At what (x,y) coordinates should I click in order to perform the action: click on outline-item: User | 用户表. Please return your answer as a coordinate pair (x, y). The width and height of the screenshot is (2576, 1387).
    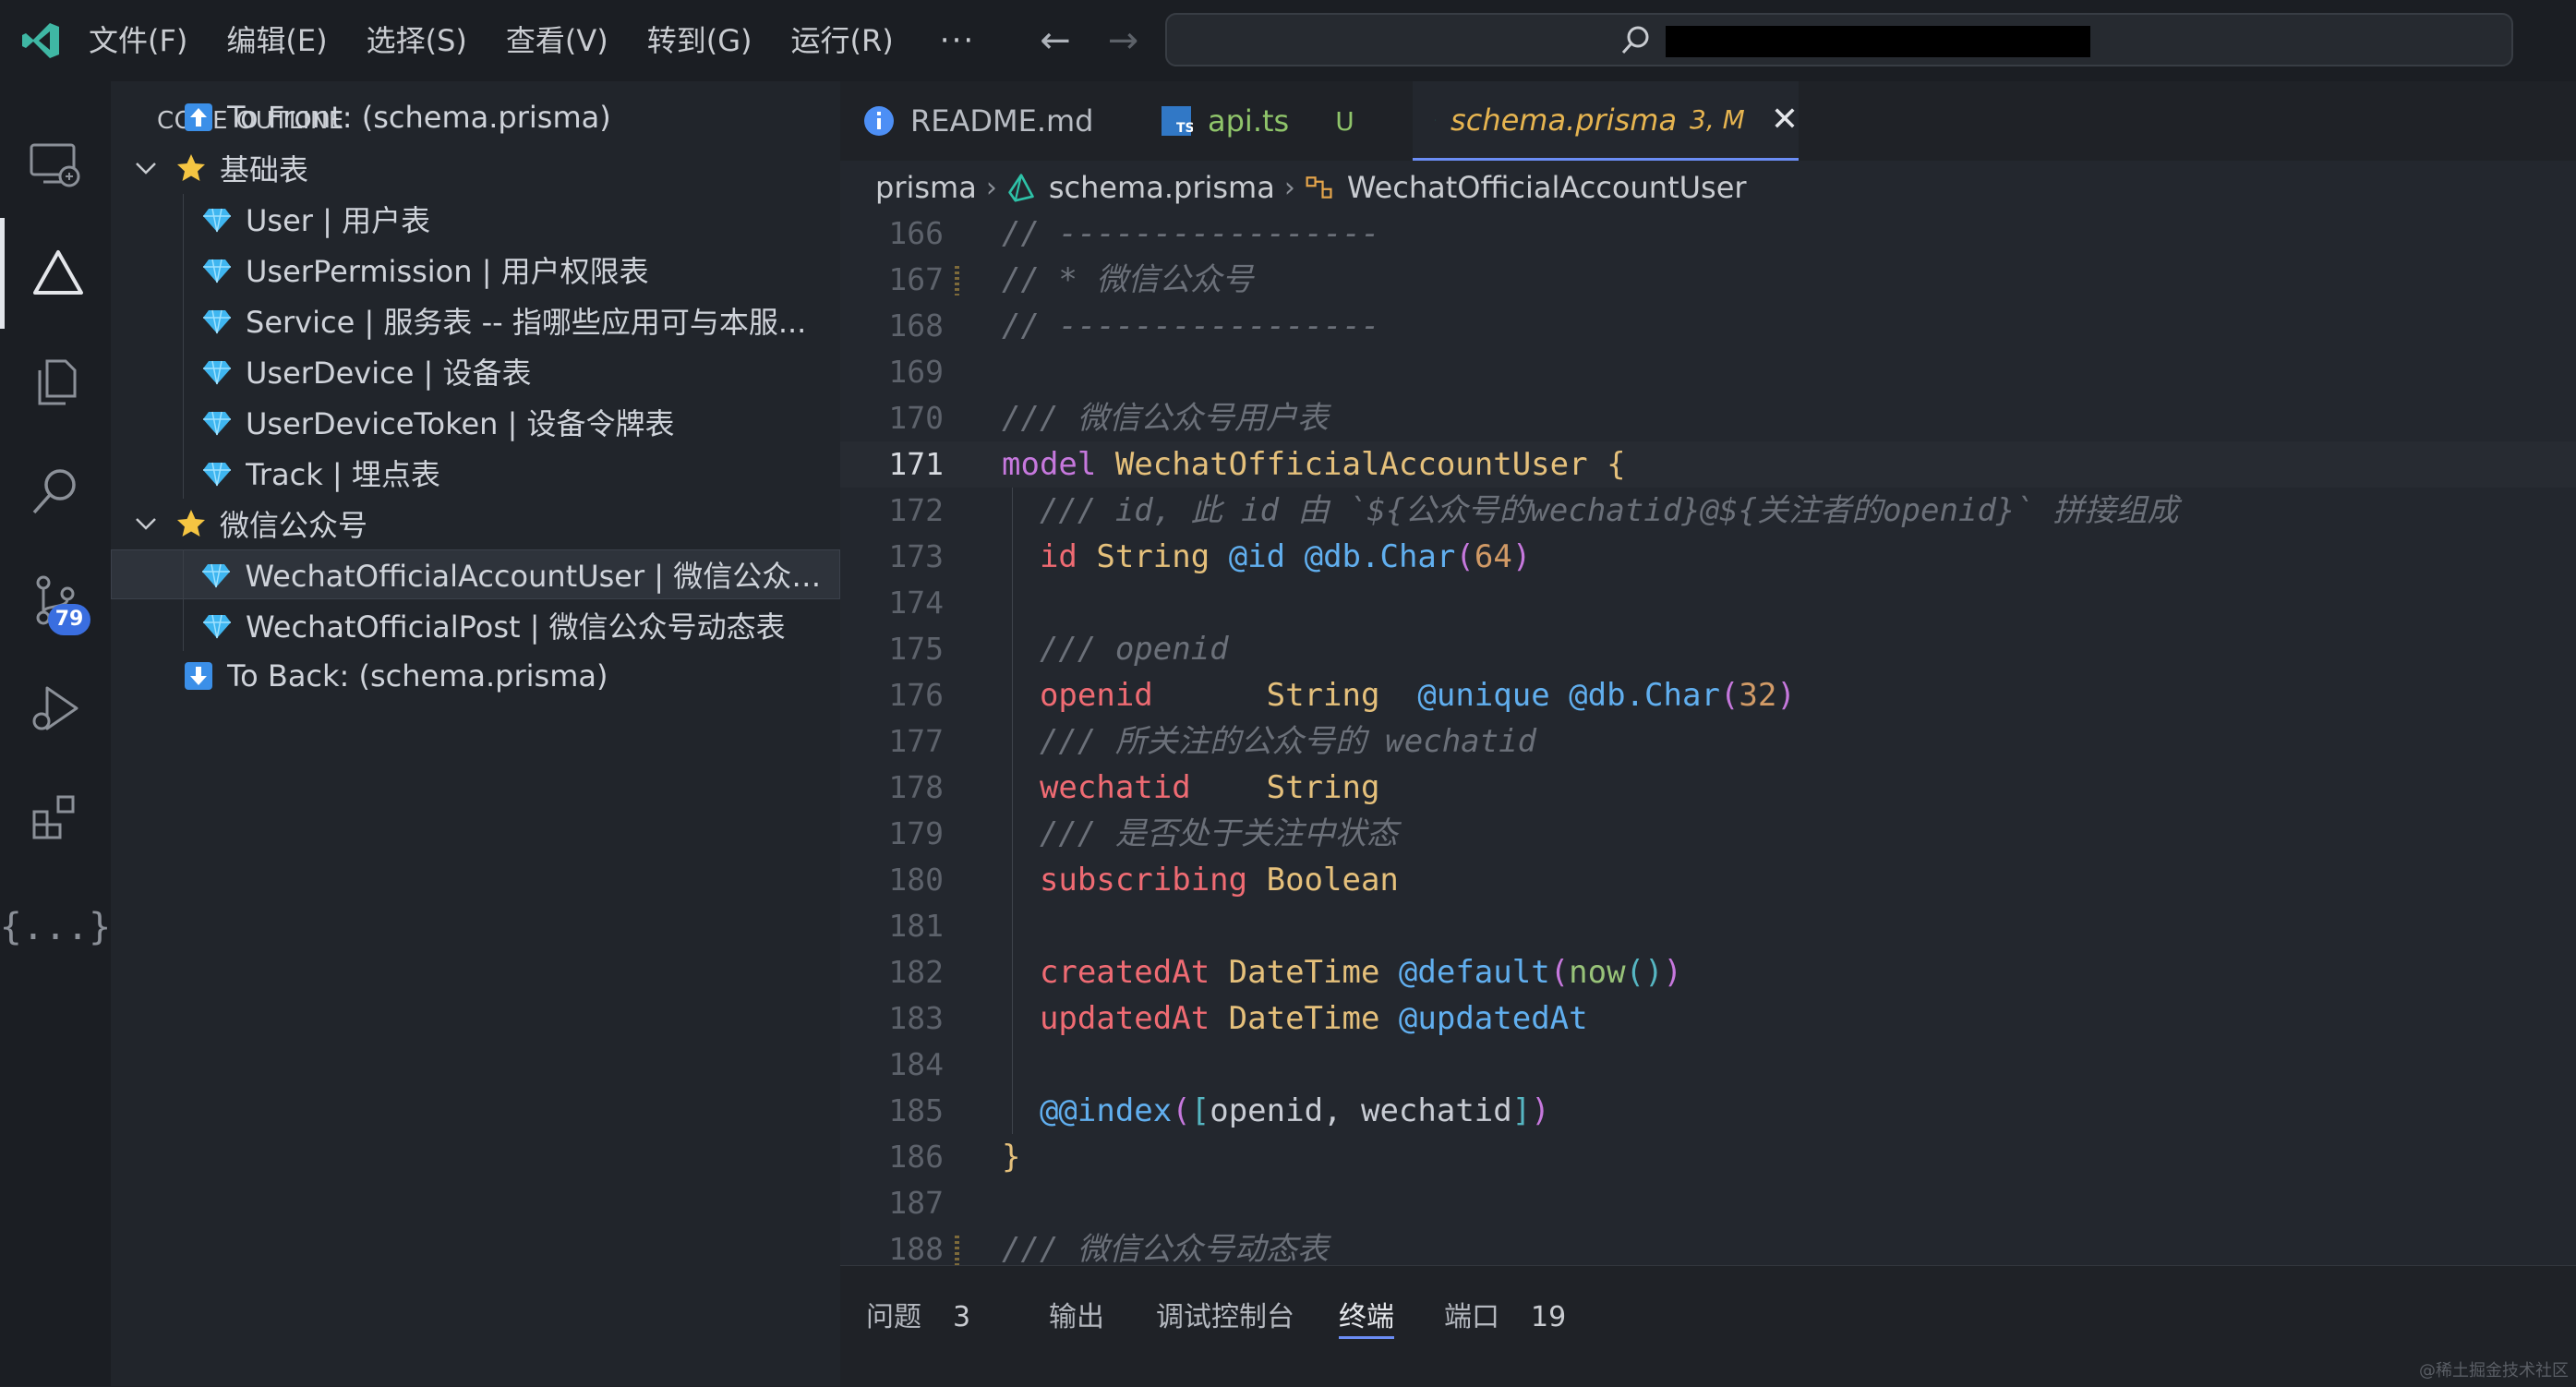
    Looking at the image, I should click on (475, 219).